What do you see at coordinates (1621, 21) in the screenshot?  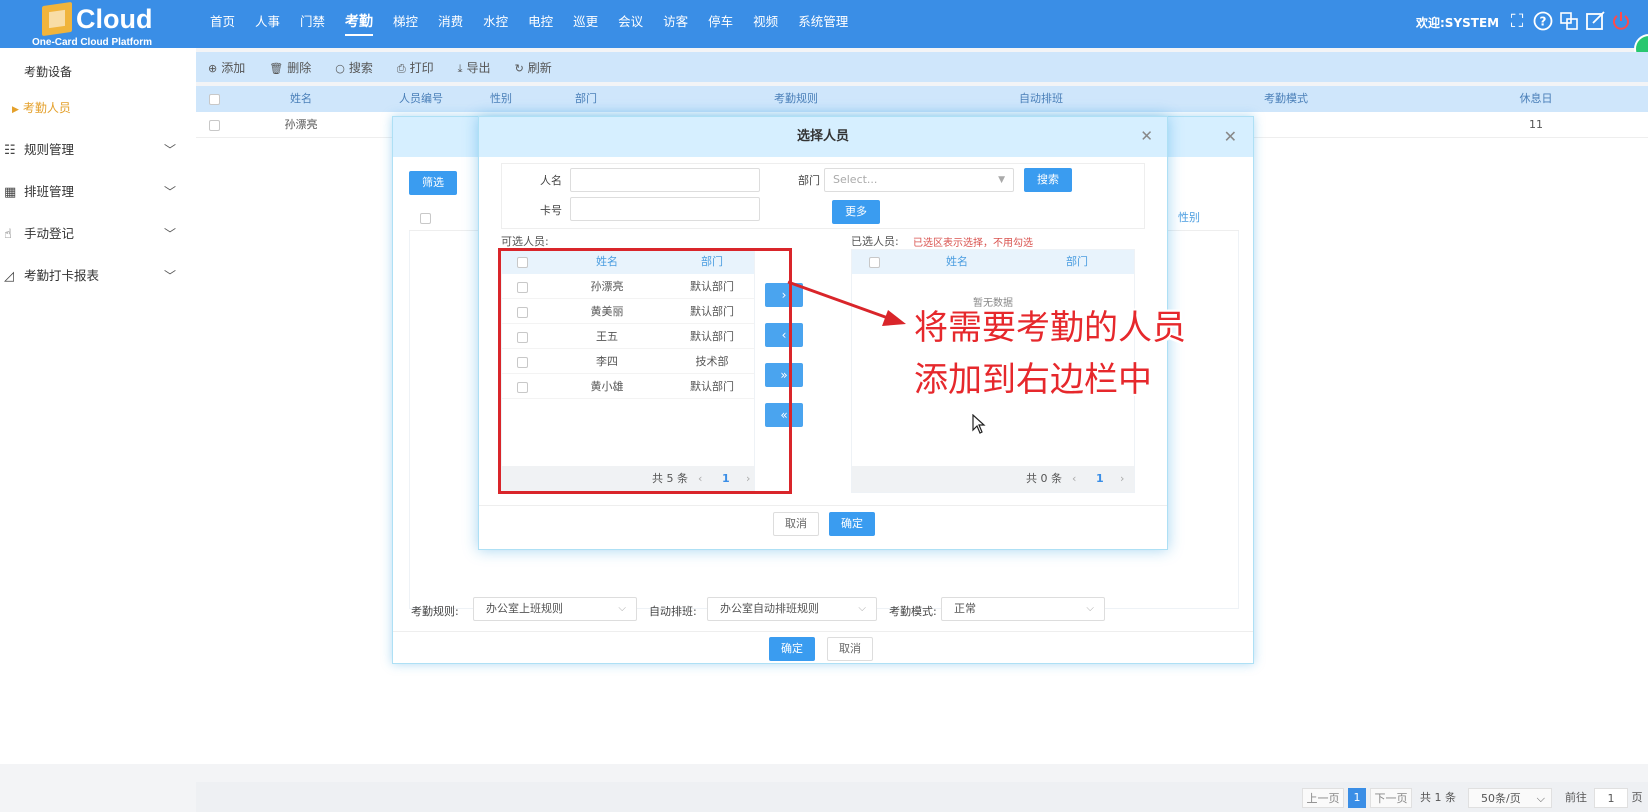 I see `power-icon` at bounding box center [1621, 21].